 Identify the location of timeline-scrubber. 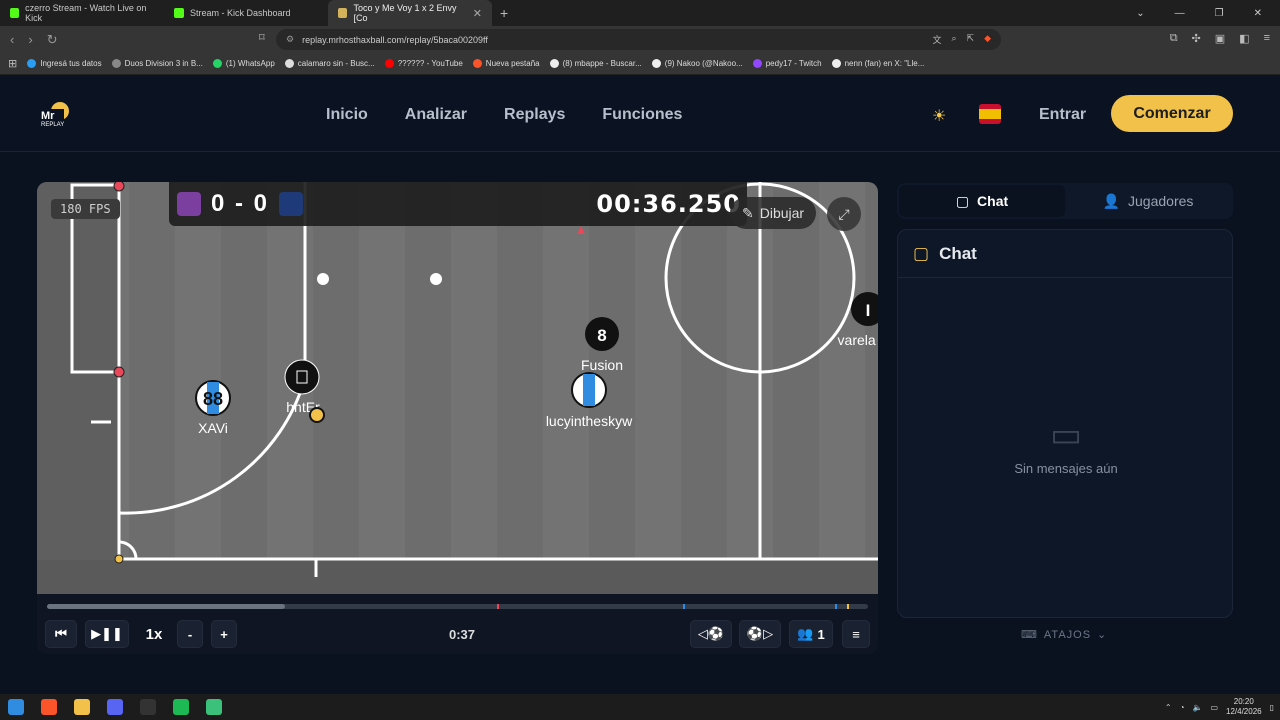
(457, 606).